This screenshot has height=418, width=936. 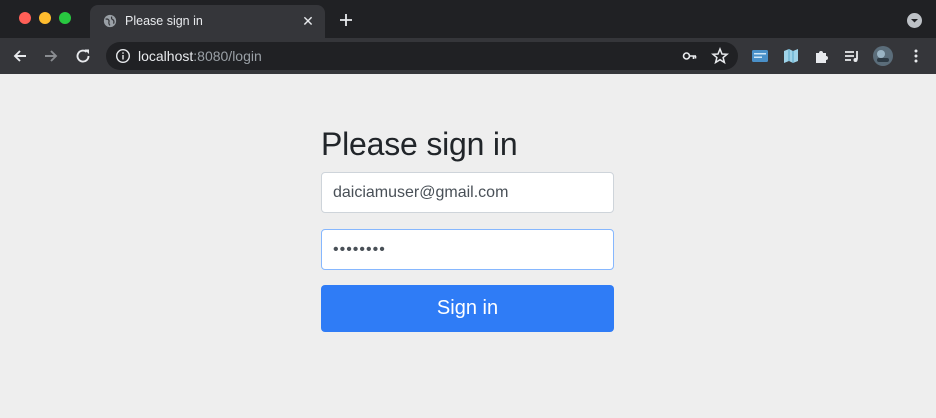 What do you see at coordinates (51, 56) in the screenshot?
I see `forward-arrow-icon` at bounding box center [51, 56].